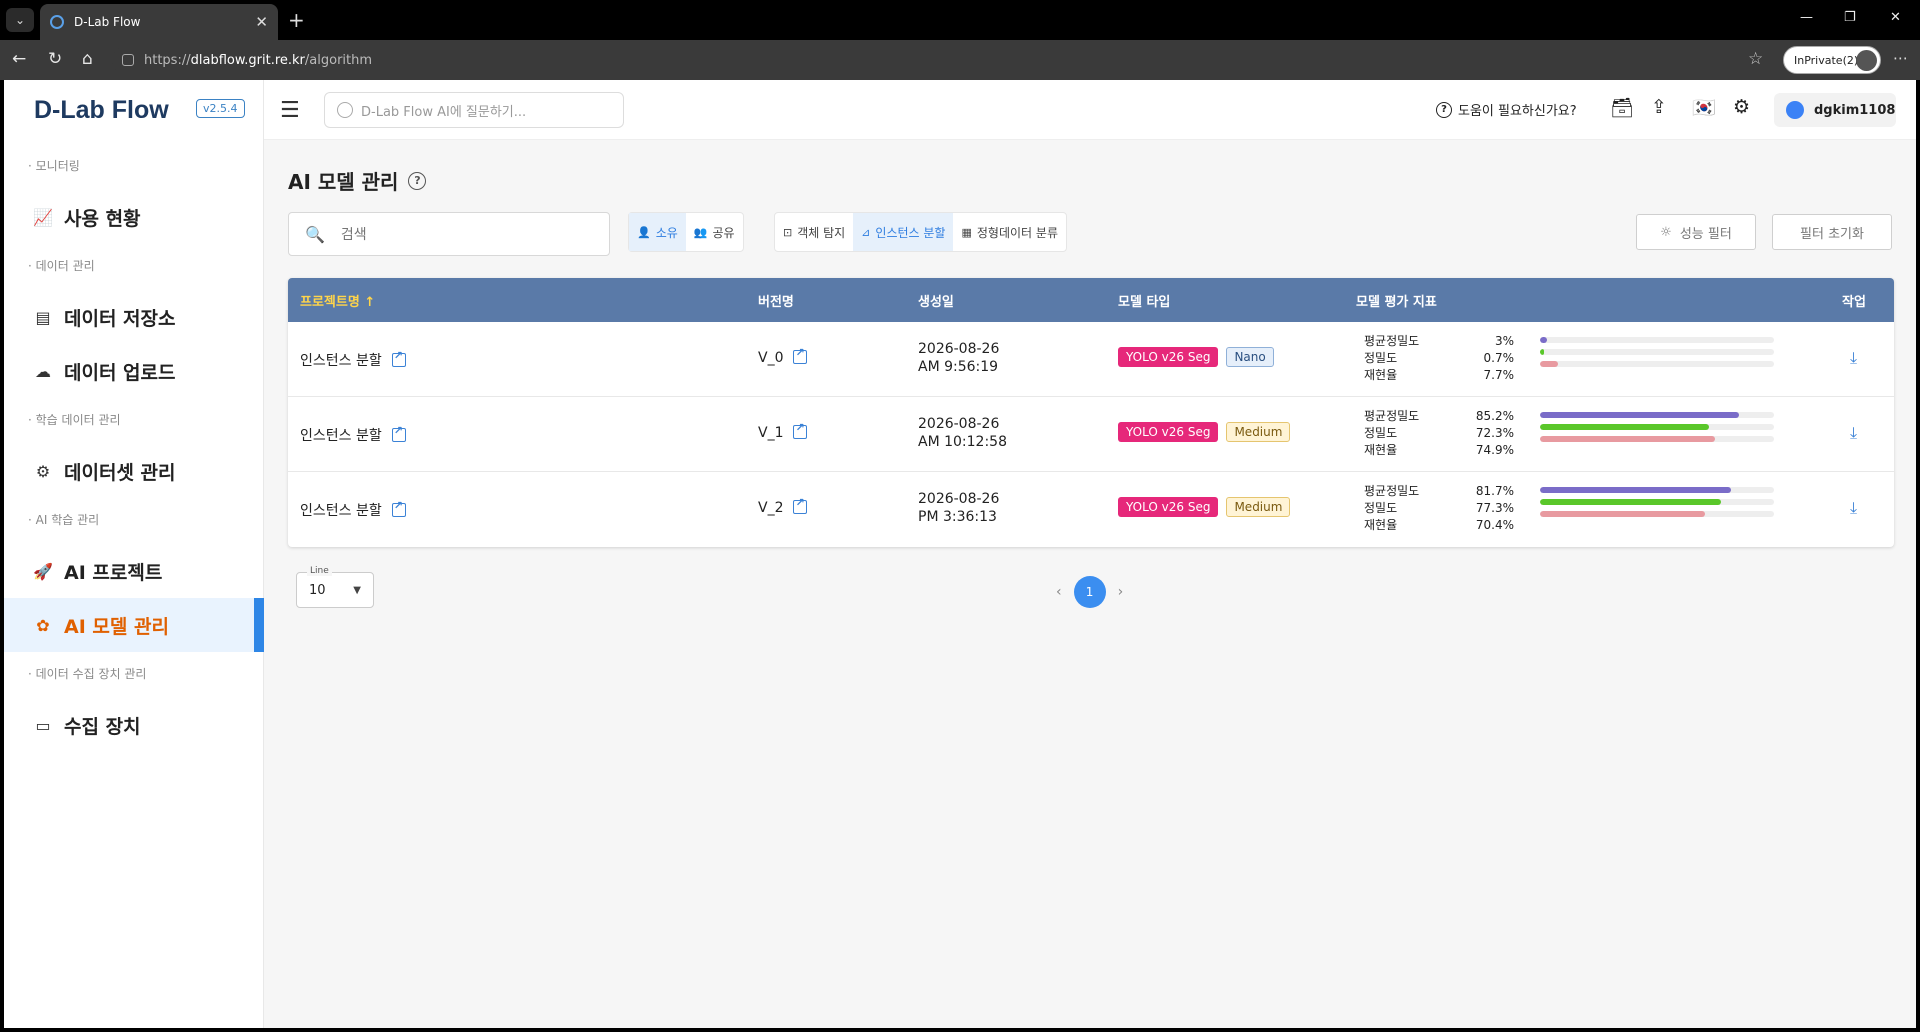  What do you see at coordinates (261, 22) in the screenshot?
I see `close-tab-icon: ✕` at bounding box center [261, 22].